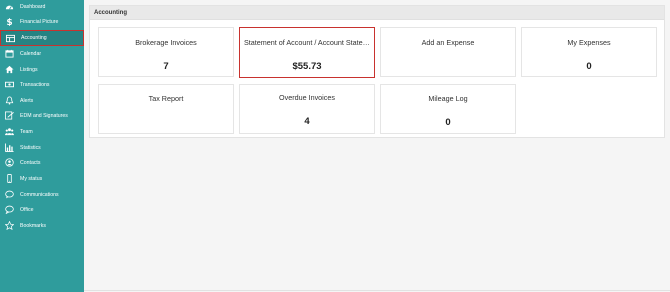 The height and width of the screenshot is (292, 670). What do you see at coordinates (30, 162) in the screenshot?
I see `sidebar-item-label: Contacts` at bounding box center [30, 162].